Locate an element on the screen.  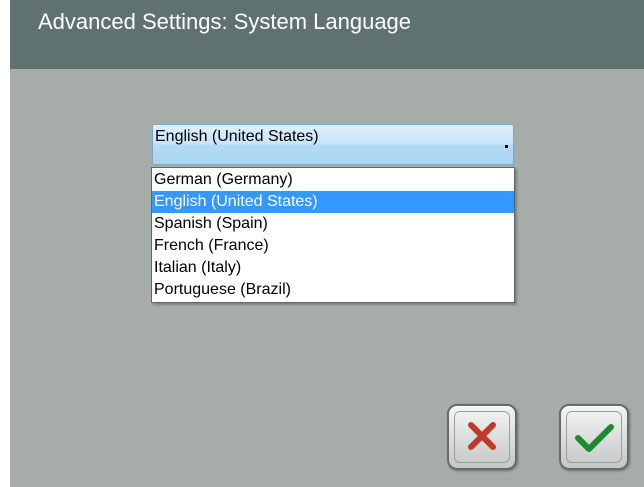
cancel-button is located at coordinates (482, 437).